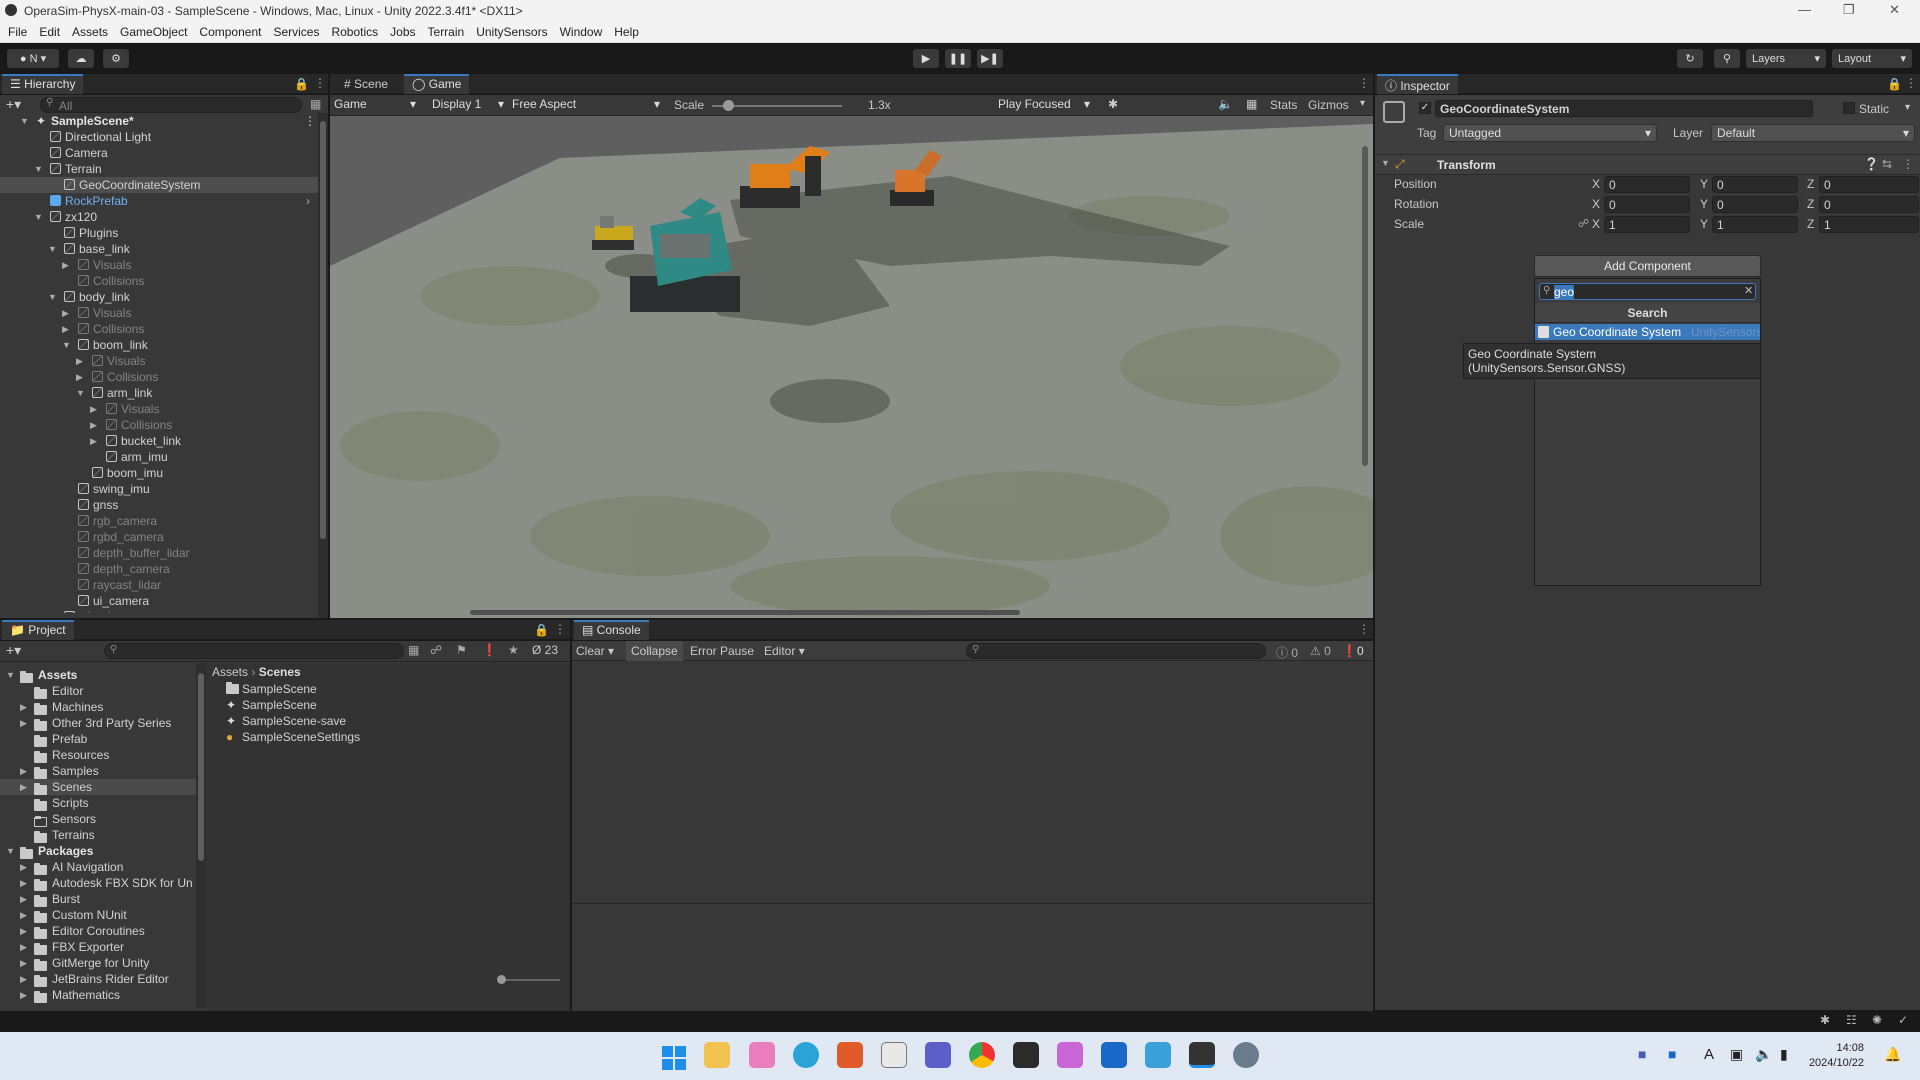 The image size is (1920, 1080). Describe the element at coordinates (1871, 164) in the screenshot. I see `help-icon: ❔` at that location.